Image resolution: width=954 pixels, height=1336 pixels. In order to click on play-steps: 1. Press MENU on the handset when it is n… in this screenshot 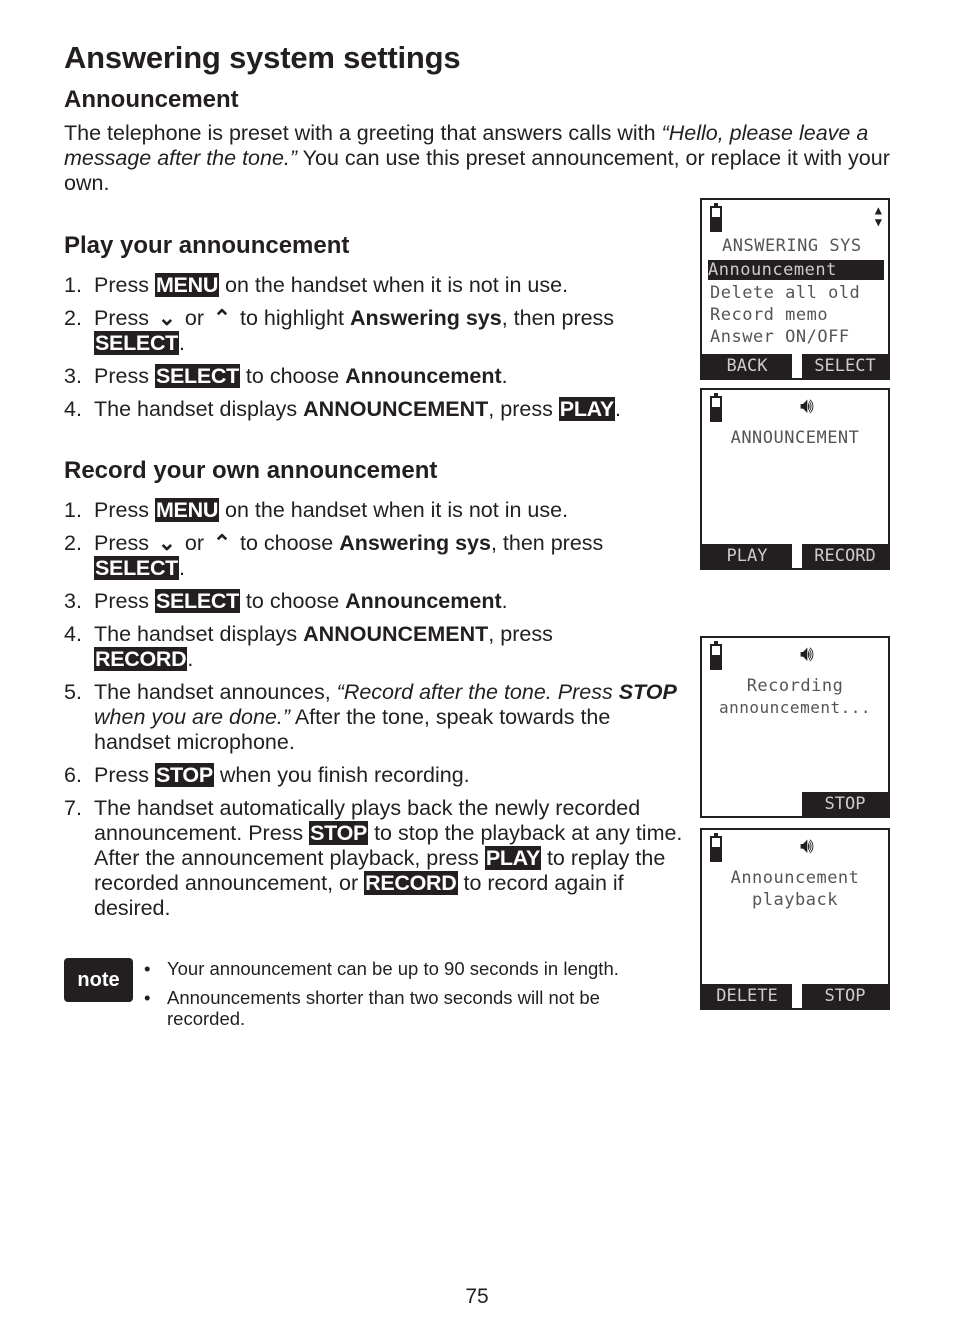, I will do `click(376, 351)`.